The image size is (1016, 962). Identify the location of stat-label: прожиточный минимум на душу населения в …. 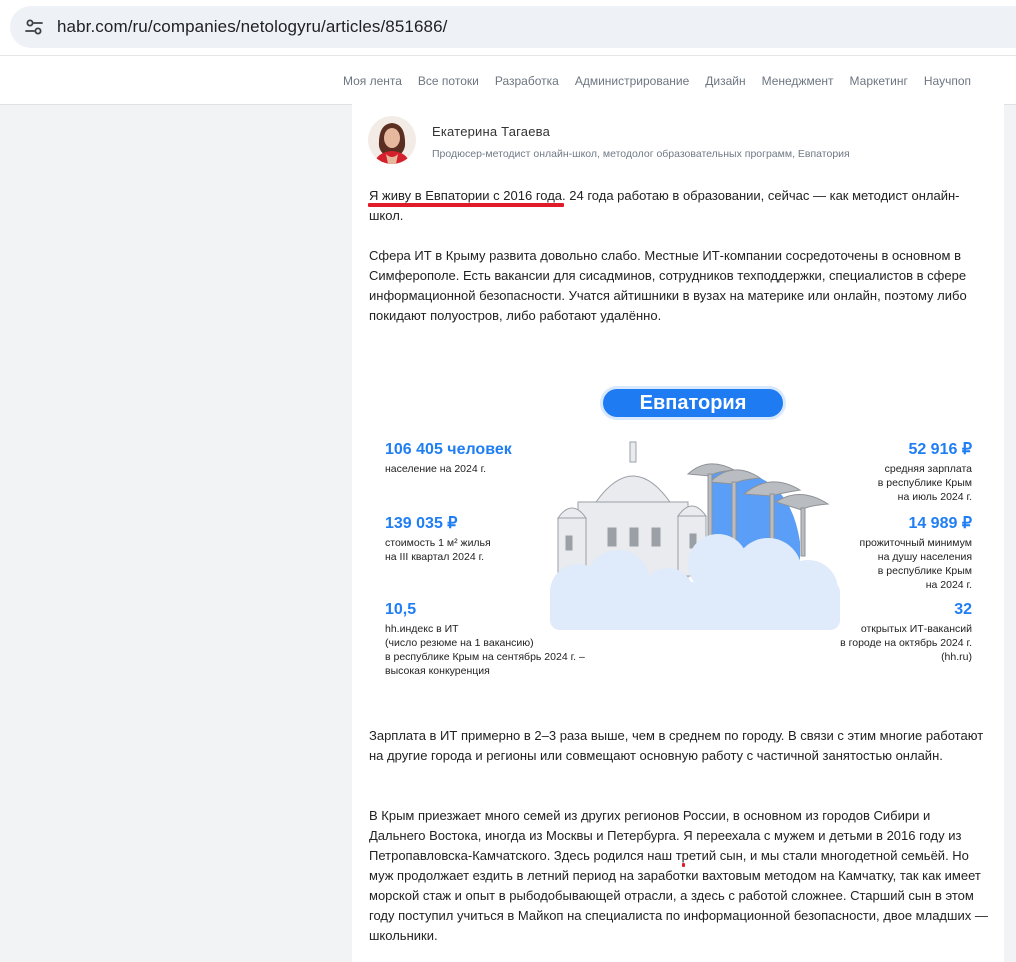
(915, 564).